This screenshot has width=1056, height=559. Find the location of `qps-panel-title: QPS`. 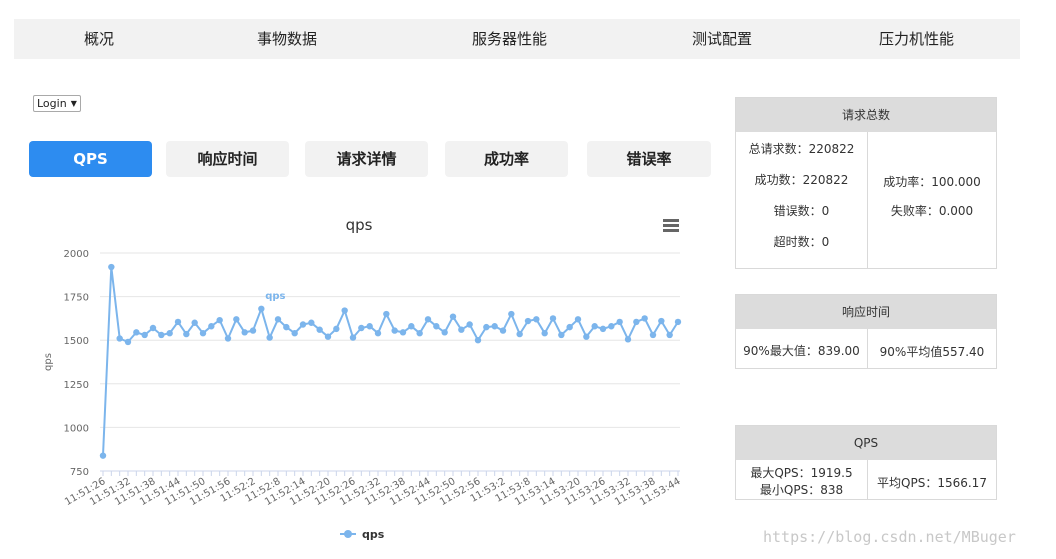

qps-panel-title: QPS is located at coordinates (866, 443).